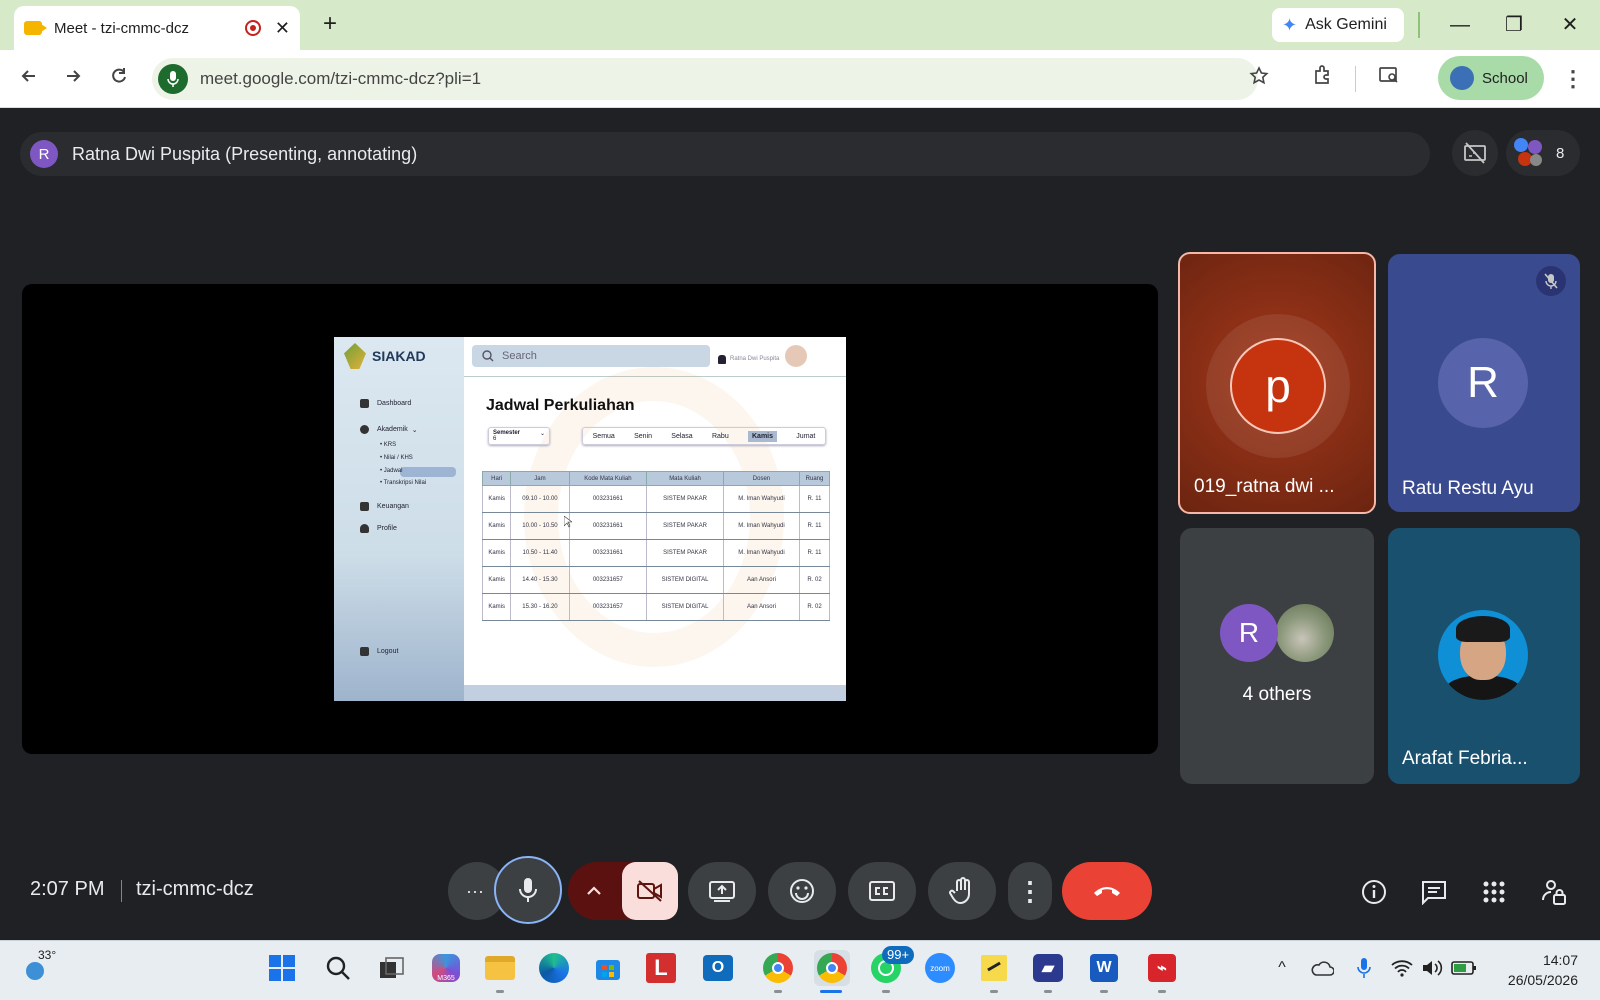  I want to click on leave-call-button, so click(1107, 891).